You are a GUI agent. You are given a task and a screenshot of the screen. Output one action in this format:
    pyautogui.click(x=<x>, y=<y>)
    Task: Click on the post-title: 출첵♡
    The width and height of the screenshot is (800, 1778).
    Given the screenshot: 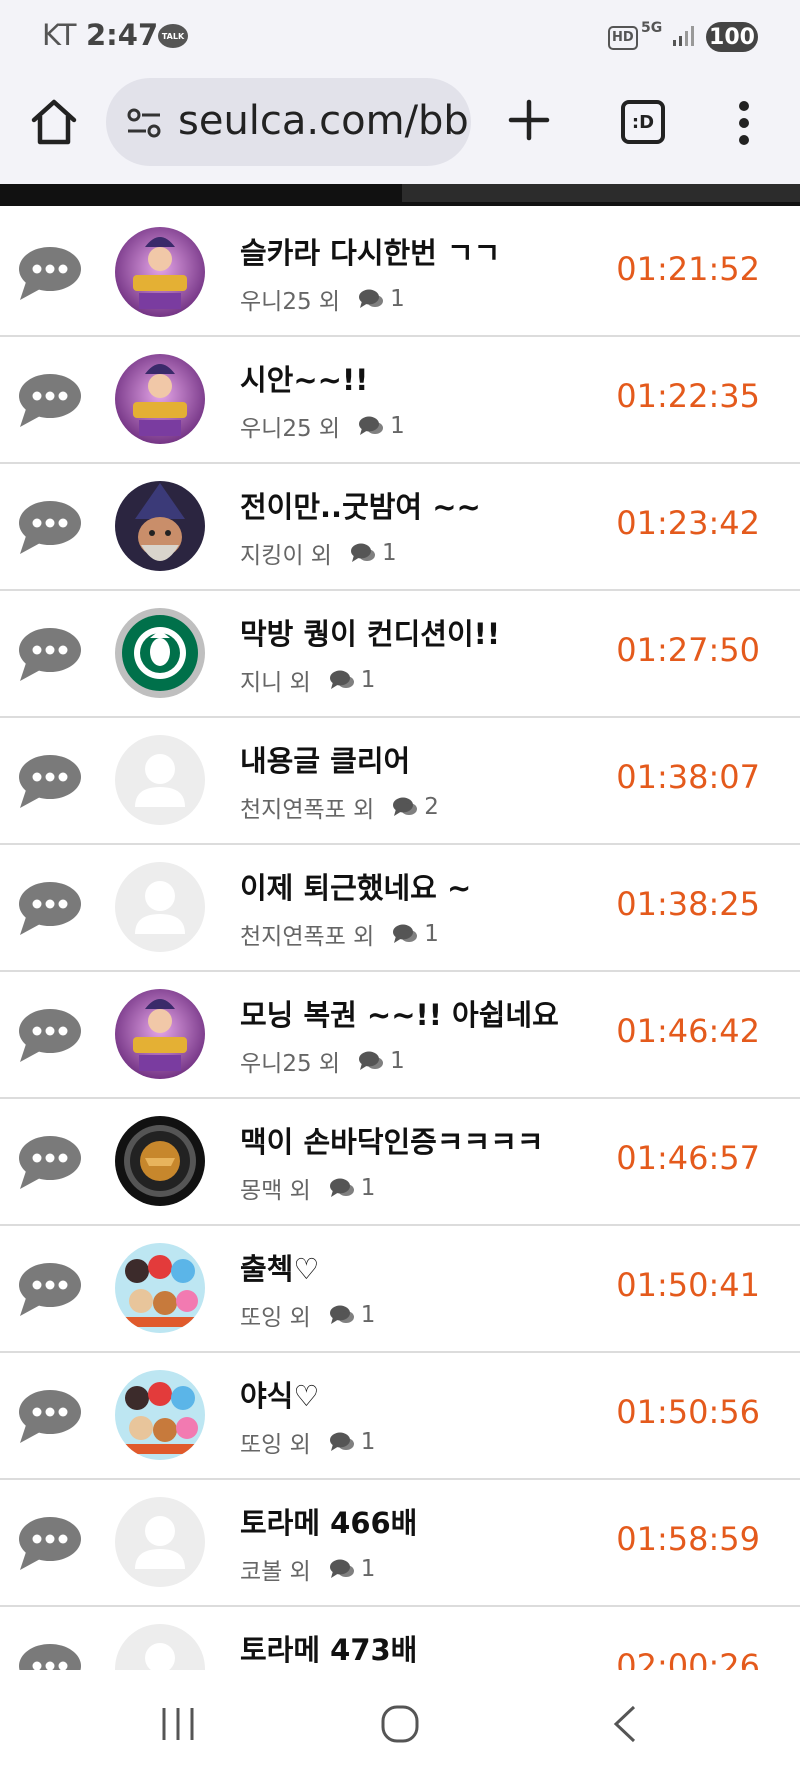 What is the action you would take?
    pyautogui.click(x=279, y=1267)
    